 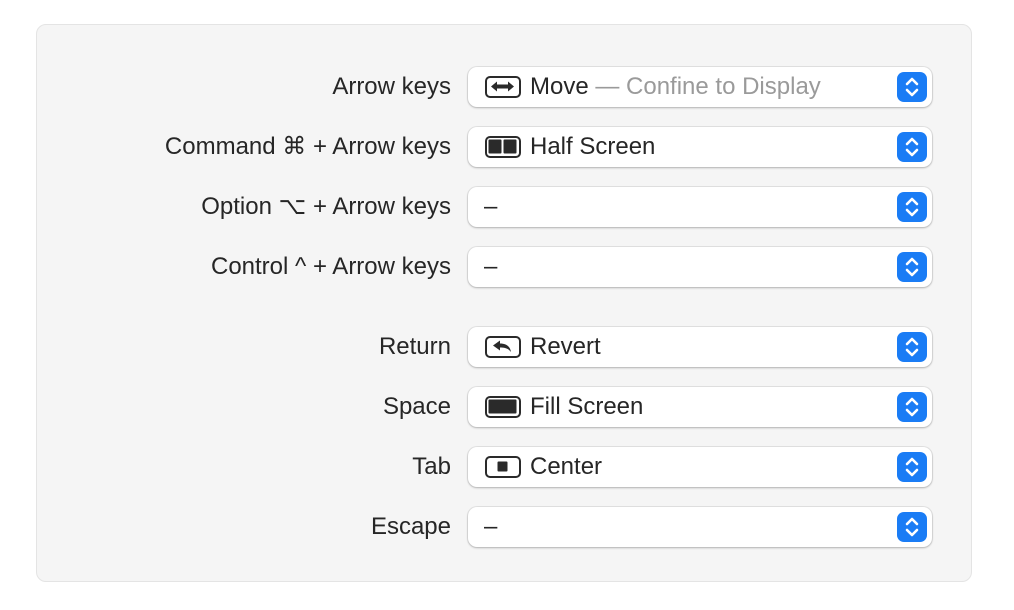 What do you see at coordinates (391, 86) in the screenshot?
I see `row-label: Arrow keys` at bounding box center [391, 86].